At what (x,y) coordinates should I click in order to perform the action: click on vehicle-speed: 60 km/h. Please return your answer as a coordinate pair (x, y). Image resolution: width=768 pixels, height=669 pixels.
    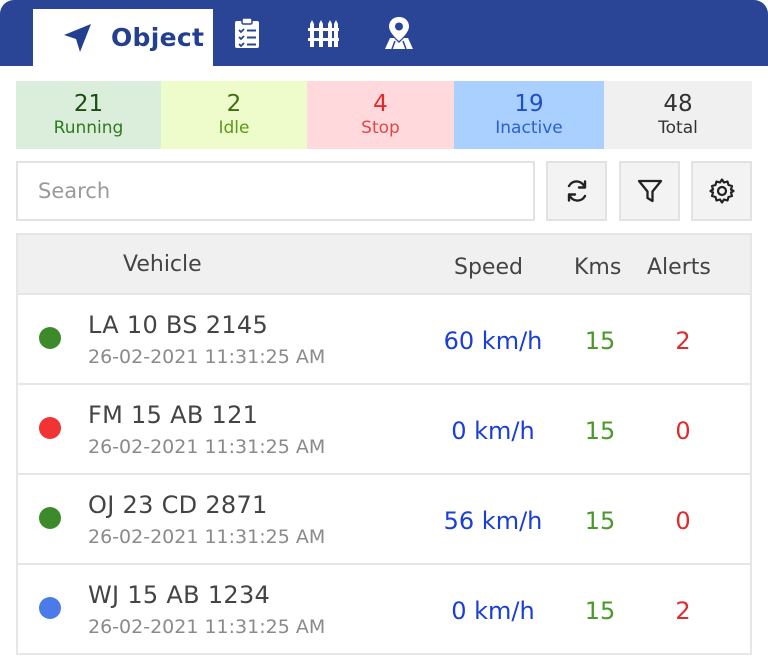
    Looking at the image, I should click on (493, 341).